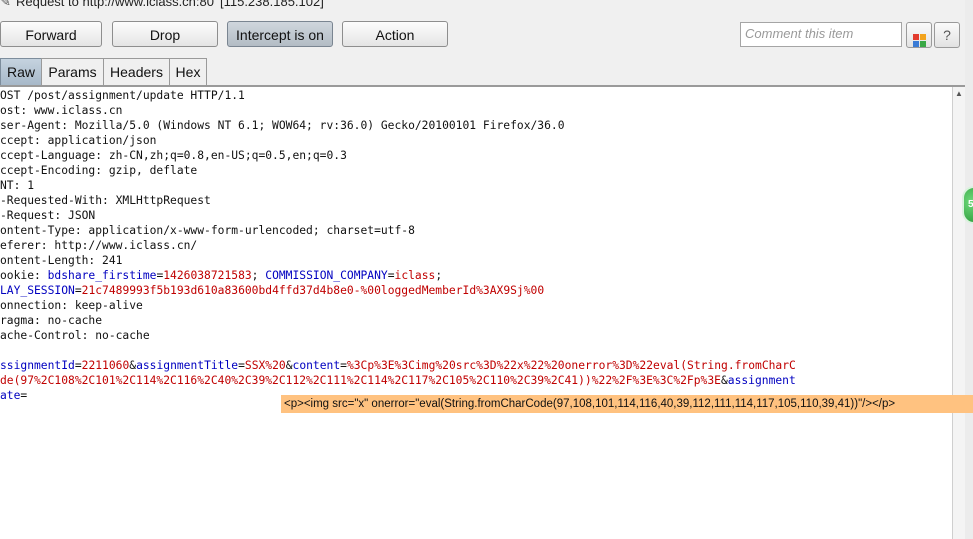 The image size is (973, 539). Describe the element at coordinates (51, 320) in the screenshot. I see `header-line: ragma: no-cache` at that location.